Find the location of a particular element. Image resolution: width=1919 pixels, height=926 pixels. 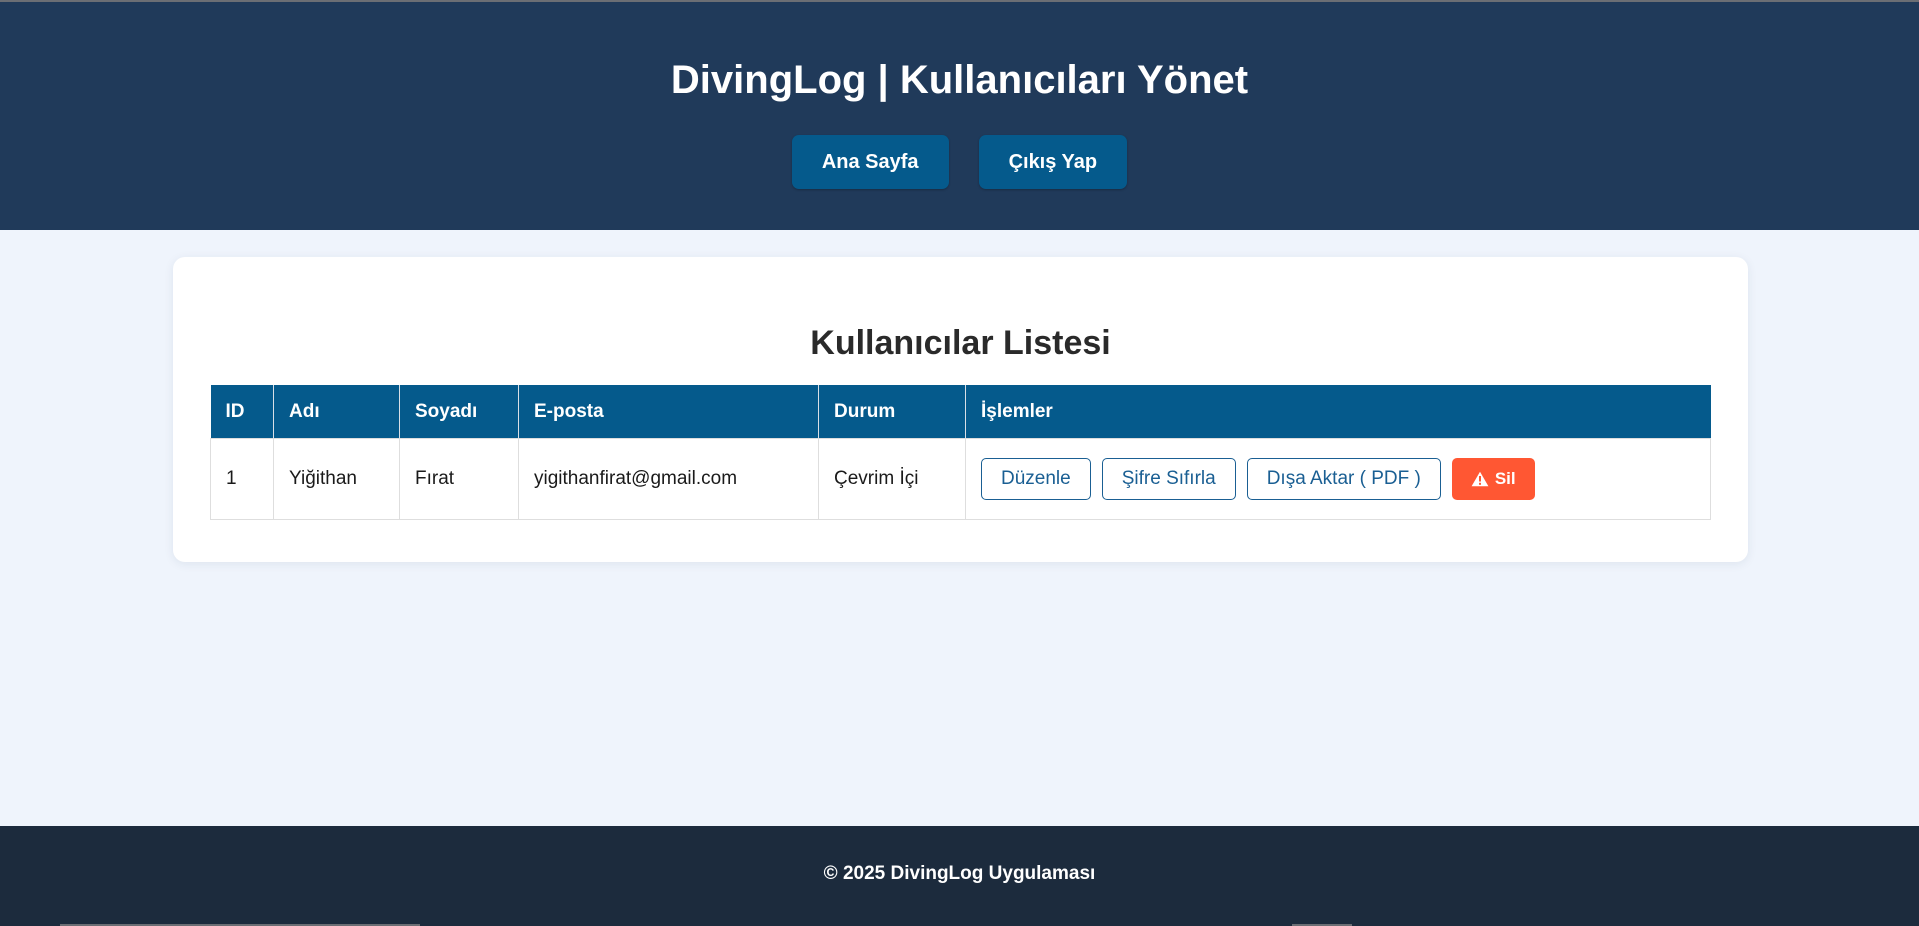

cell-status: Çevrim İçi is located at coordinates (892, 479).